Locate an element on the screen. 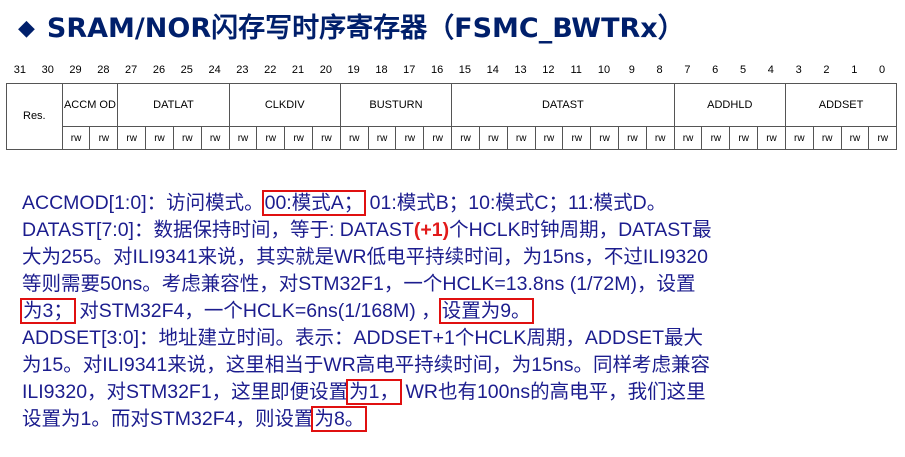 This screenshot has width=905, height=457. bit-number: 7 is located at coordinates (687, 70).